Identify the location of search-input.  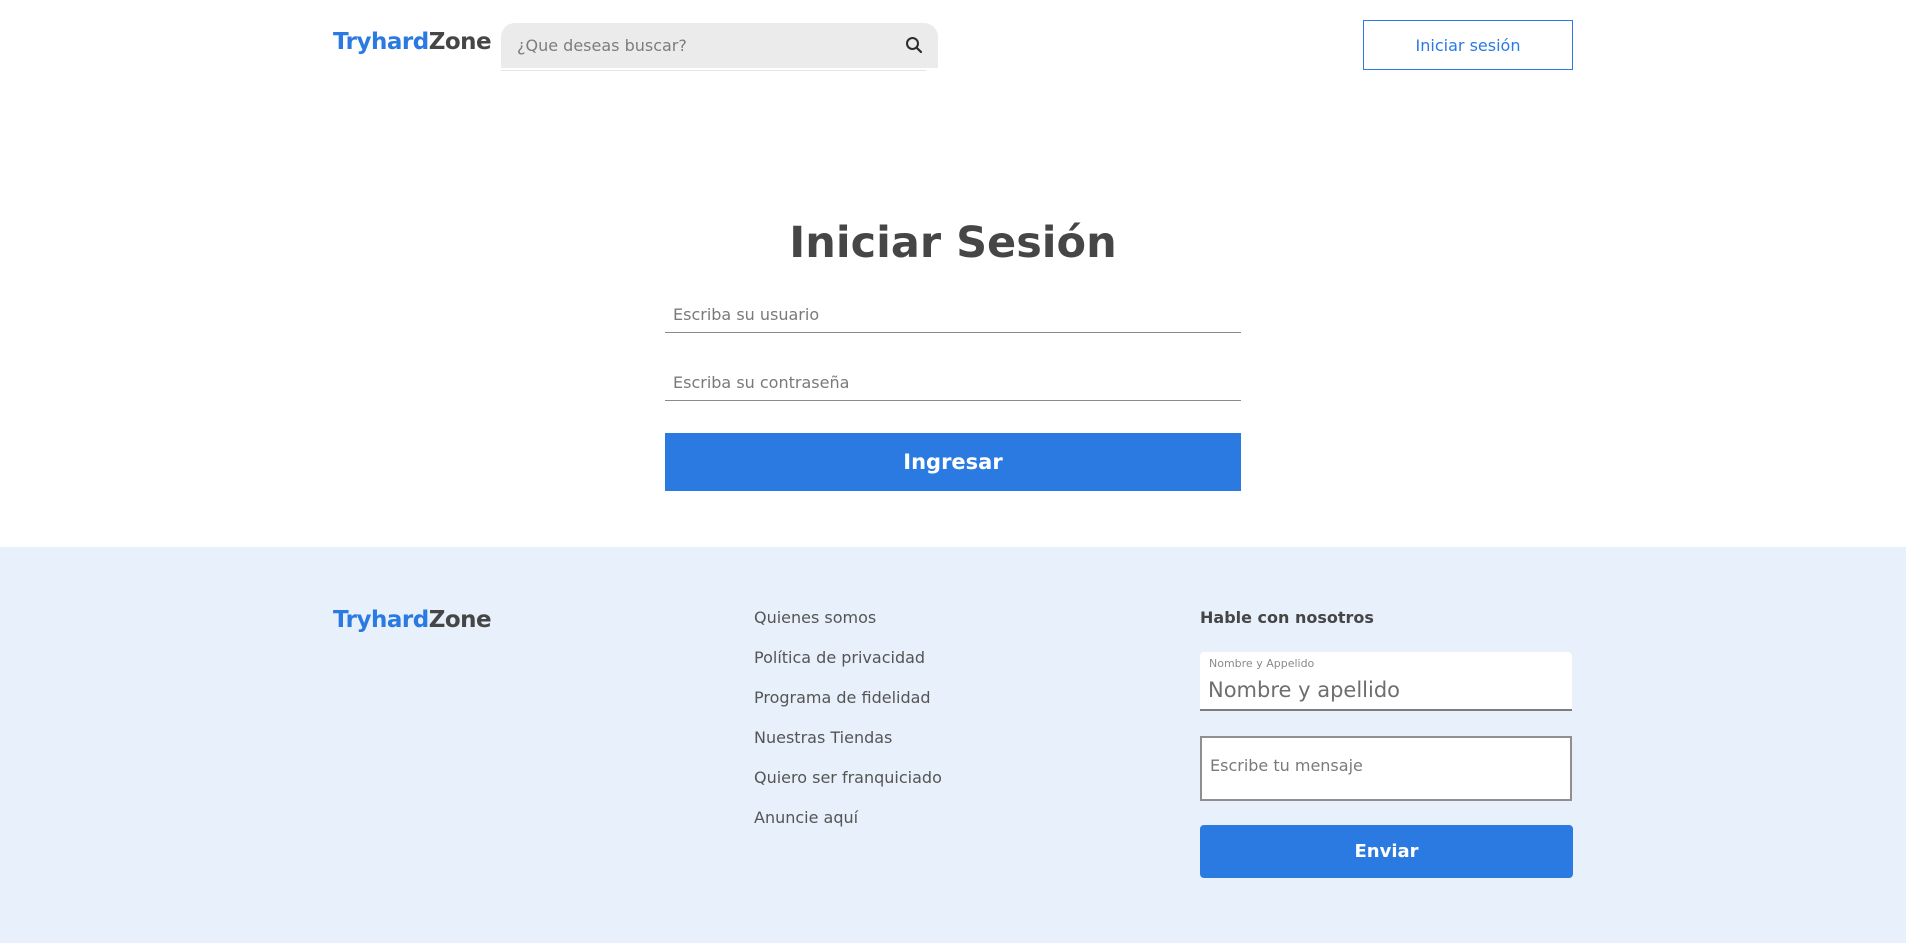
(702, 45).